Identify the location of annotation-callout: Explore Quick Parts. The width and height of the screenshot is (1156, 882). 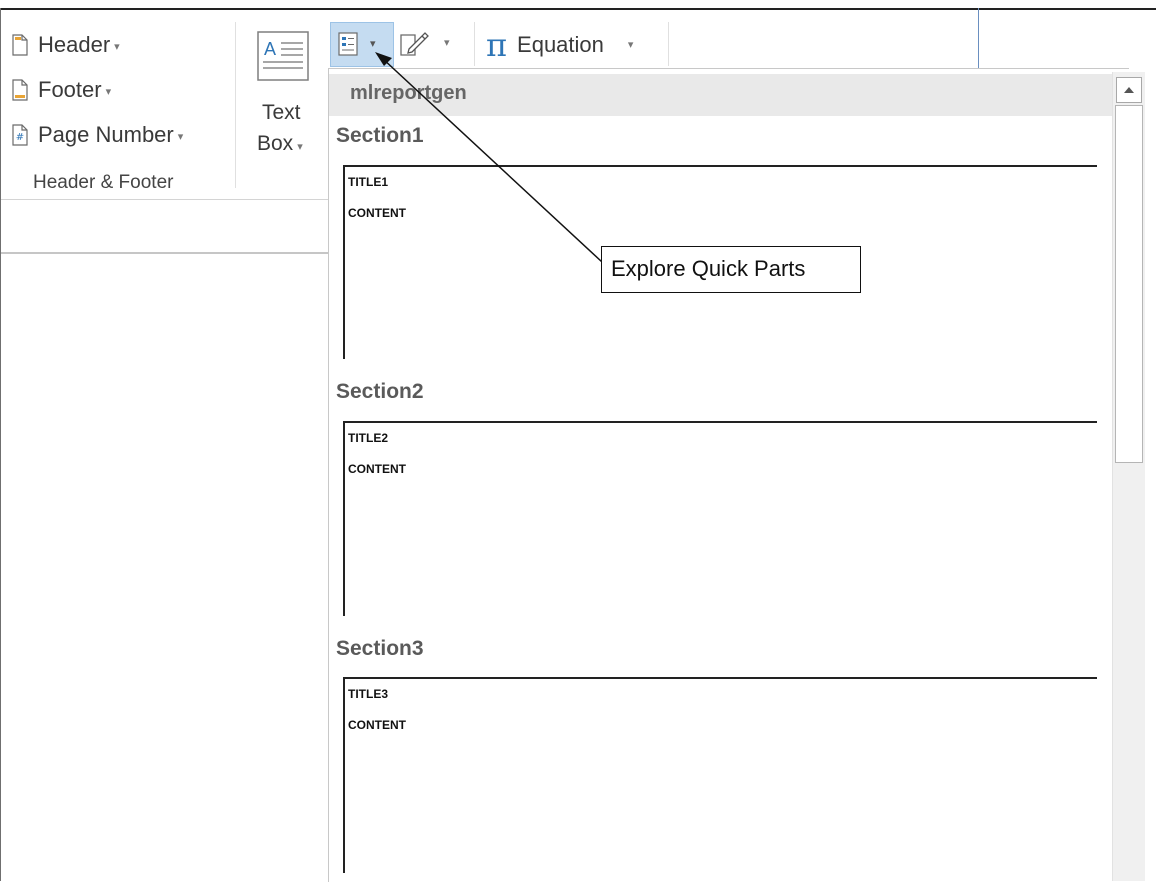
(731, 269).